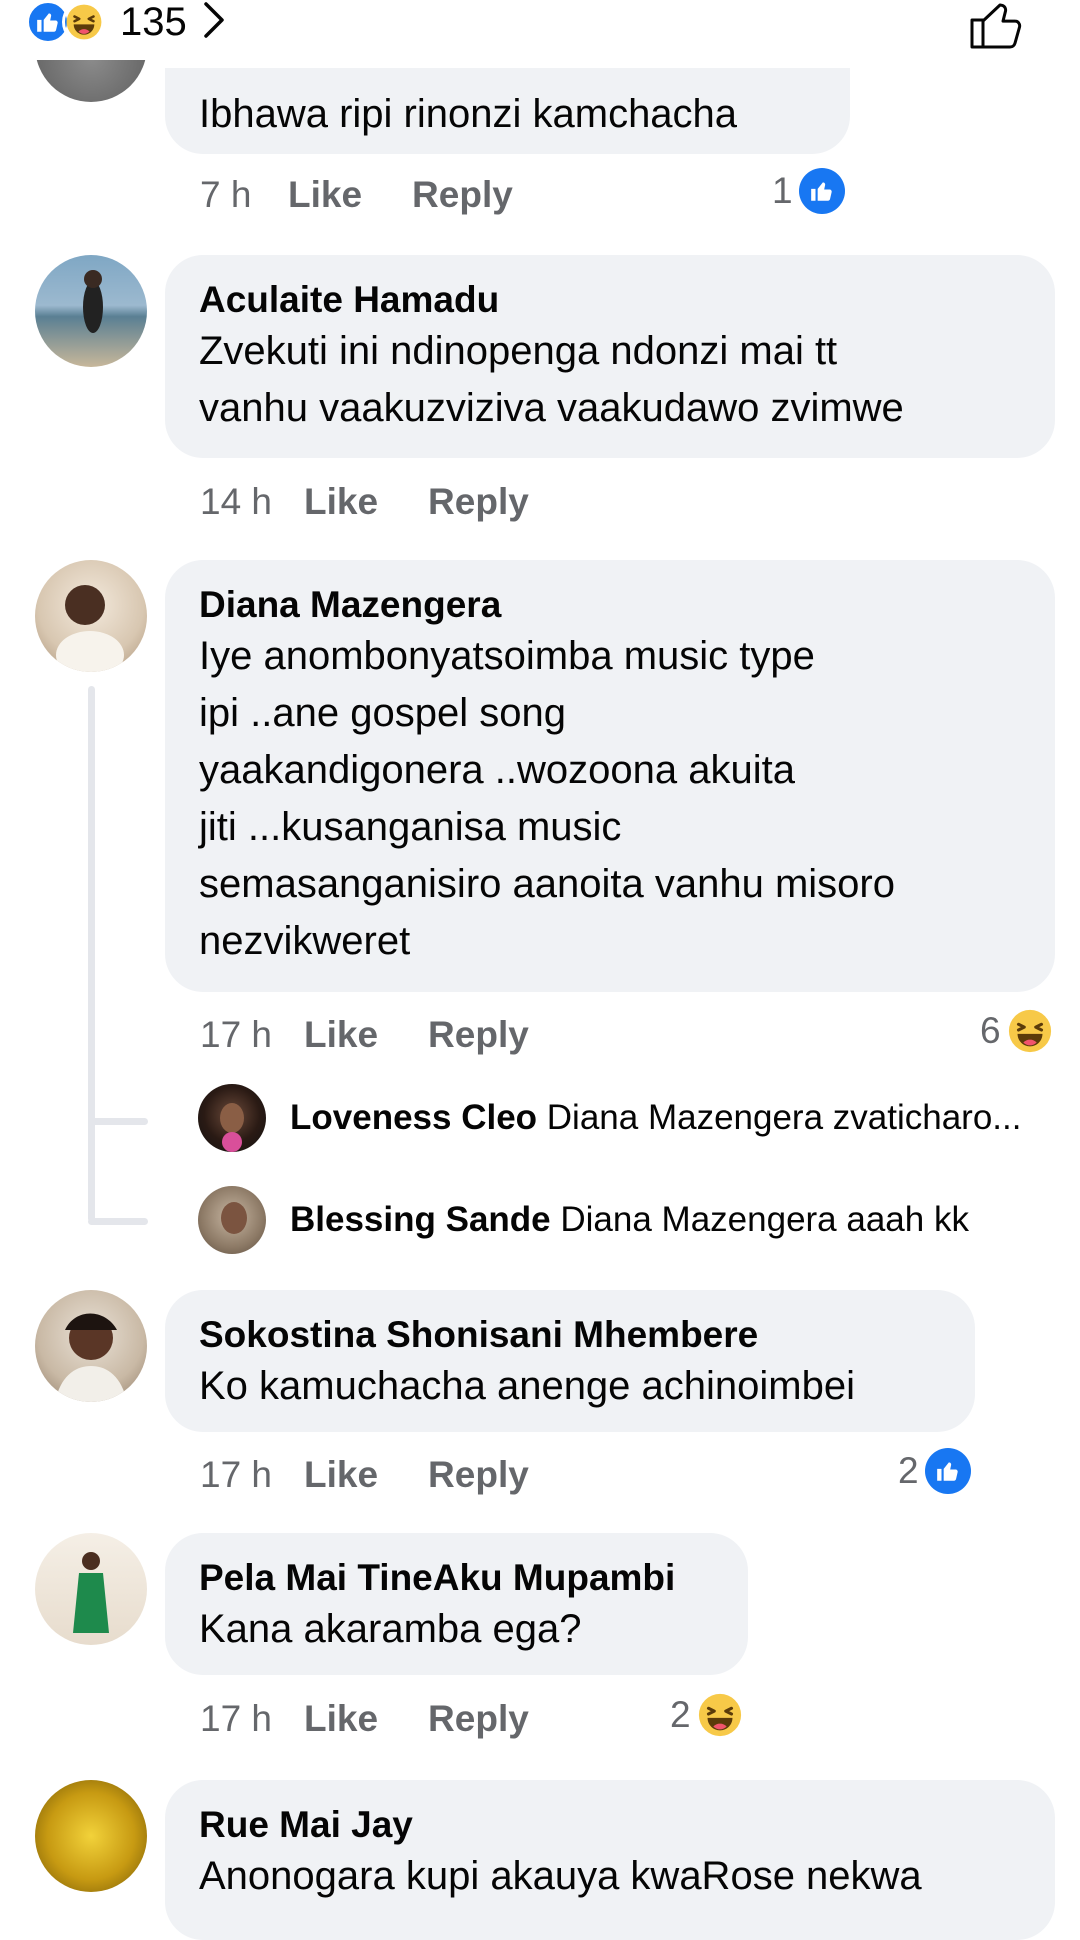  Describe the element at coordinates (570, 1335) in the screenshot. I see `comment-author: Sokostina Shonisani Mhembere` at that location.